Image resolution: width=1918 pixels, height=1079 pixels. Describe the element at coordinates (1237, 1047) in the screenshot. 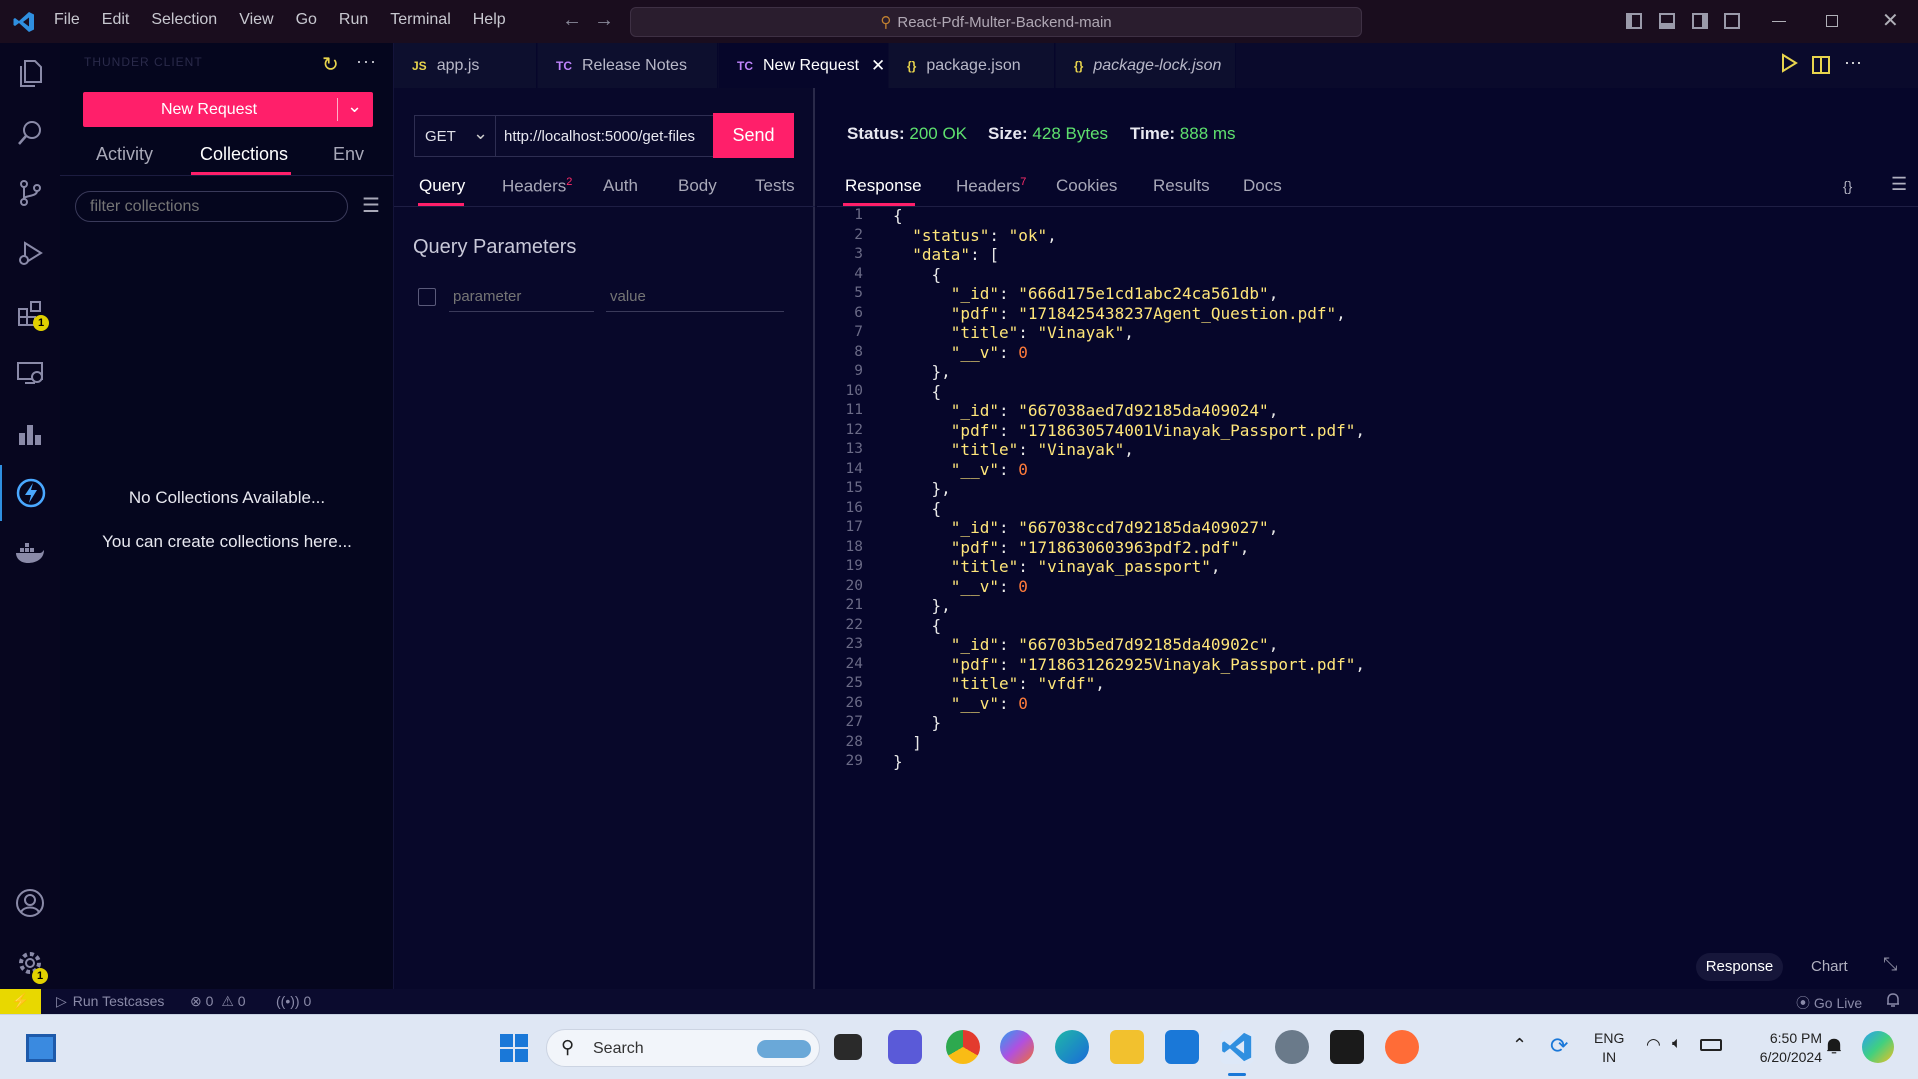

I see `vscode-taskbar-icon` at that location.